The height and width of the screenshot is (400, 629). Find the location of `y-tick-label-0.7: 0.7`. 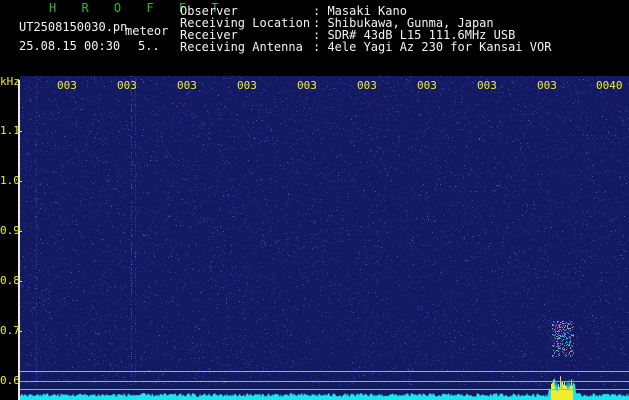

y-tick-label-0.7: 0.7 is located at coordinates (10, 330).